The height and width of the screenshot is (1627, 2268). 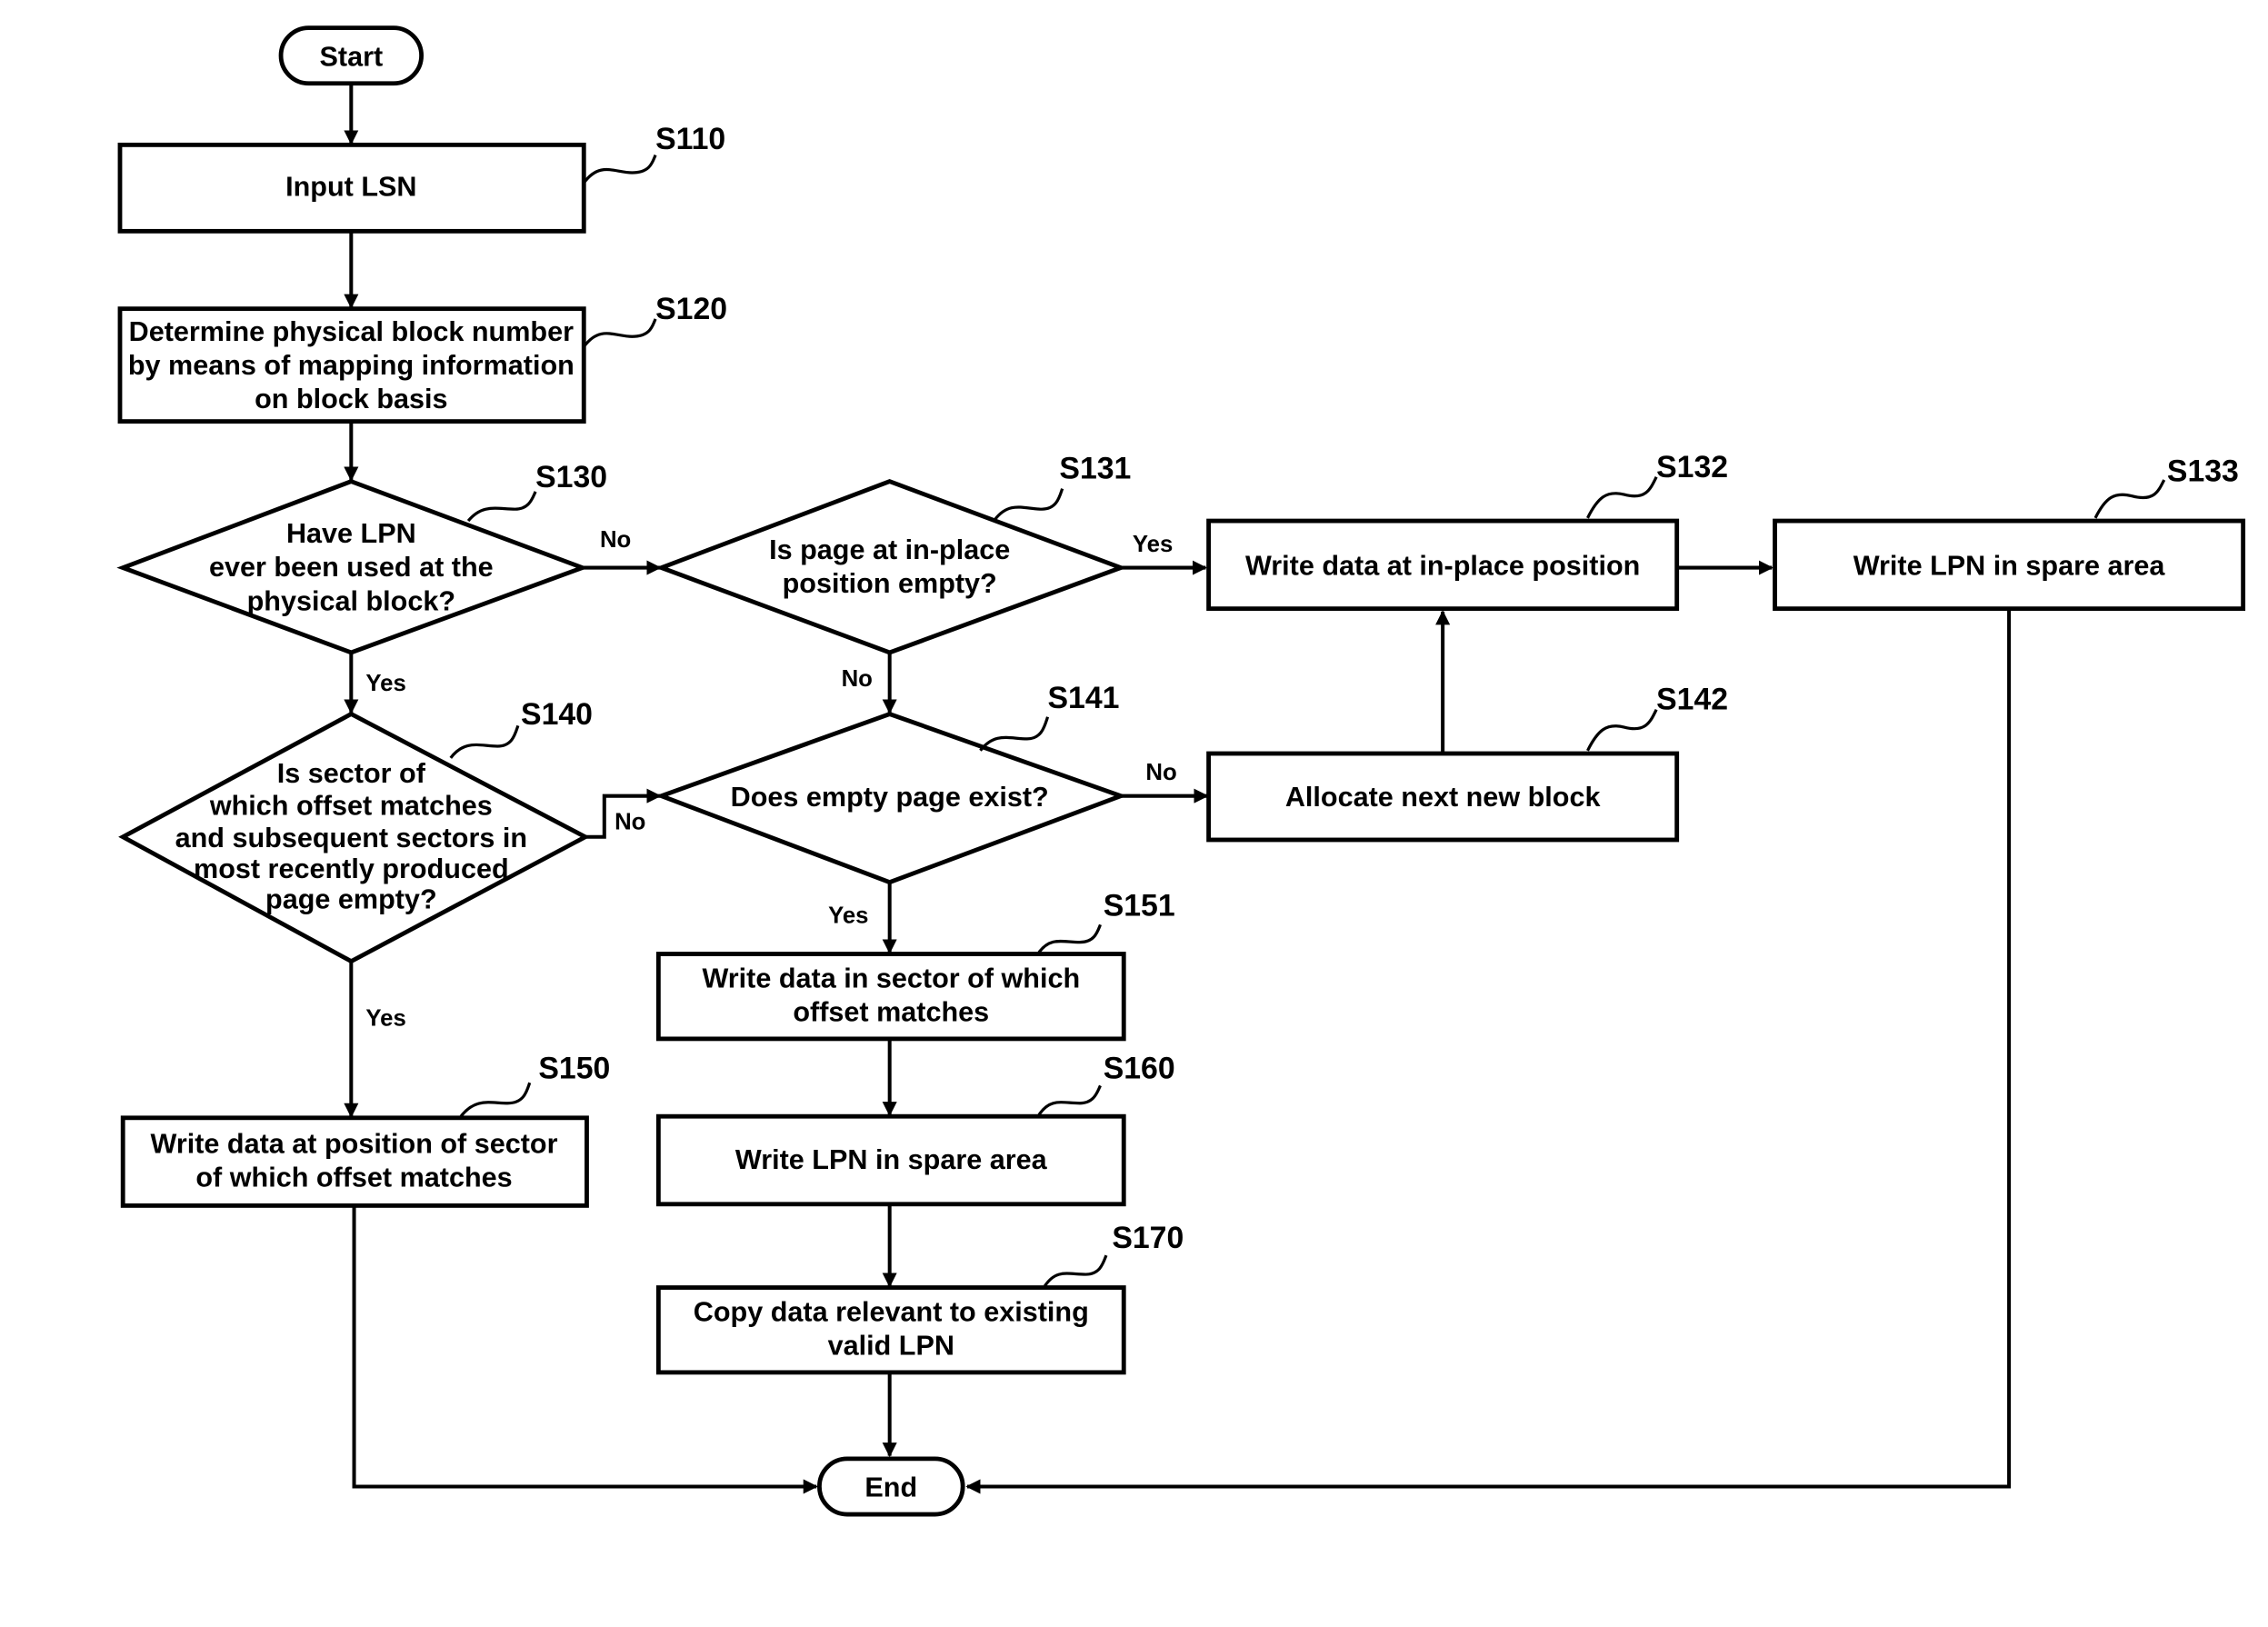 What do you see at coordinates (1095, 468) in the screenshot?
I see `ref-s131: S131` at bounding box center [1095, 468].